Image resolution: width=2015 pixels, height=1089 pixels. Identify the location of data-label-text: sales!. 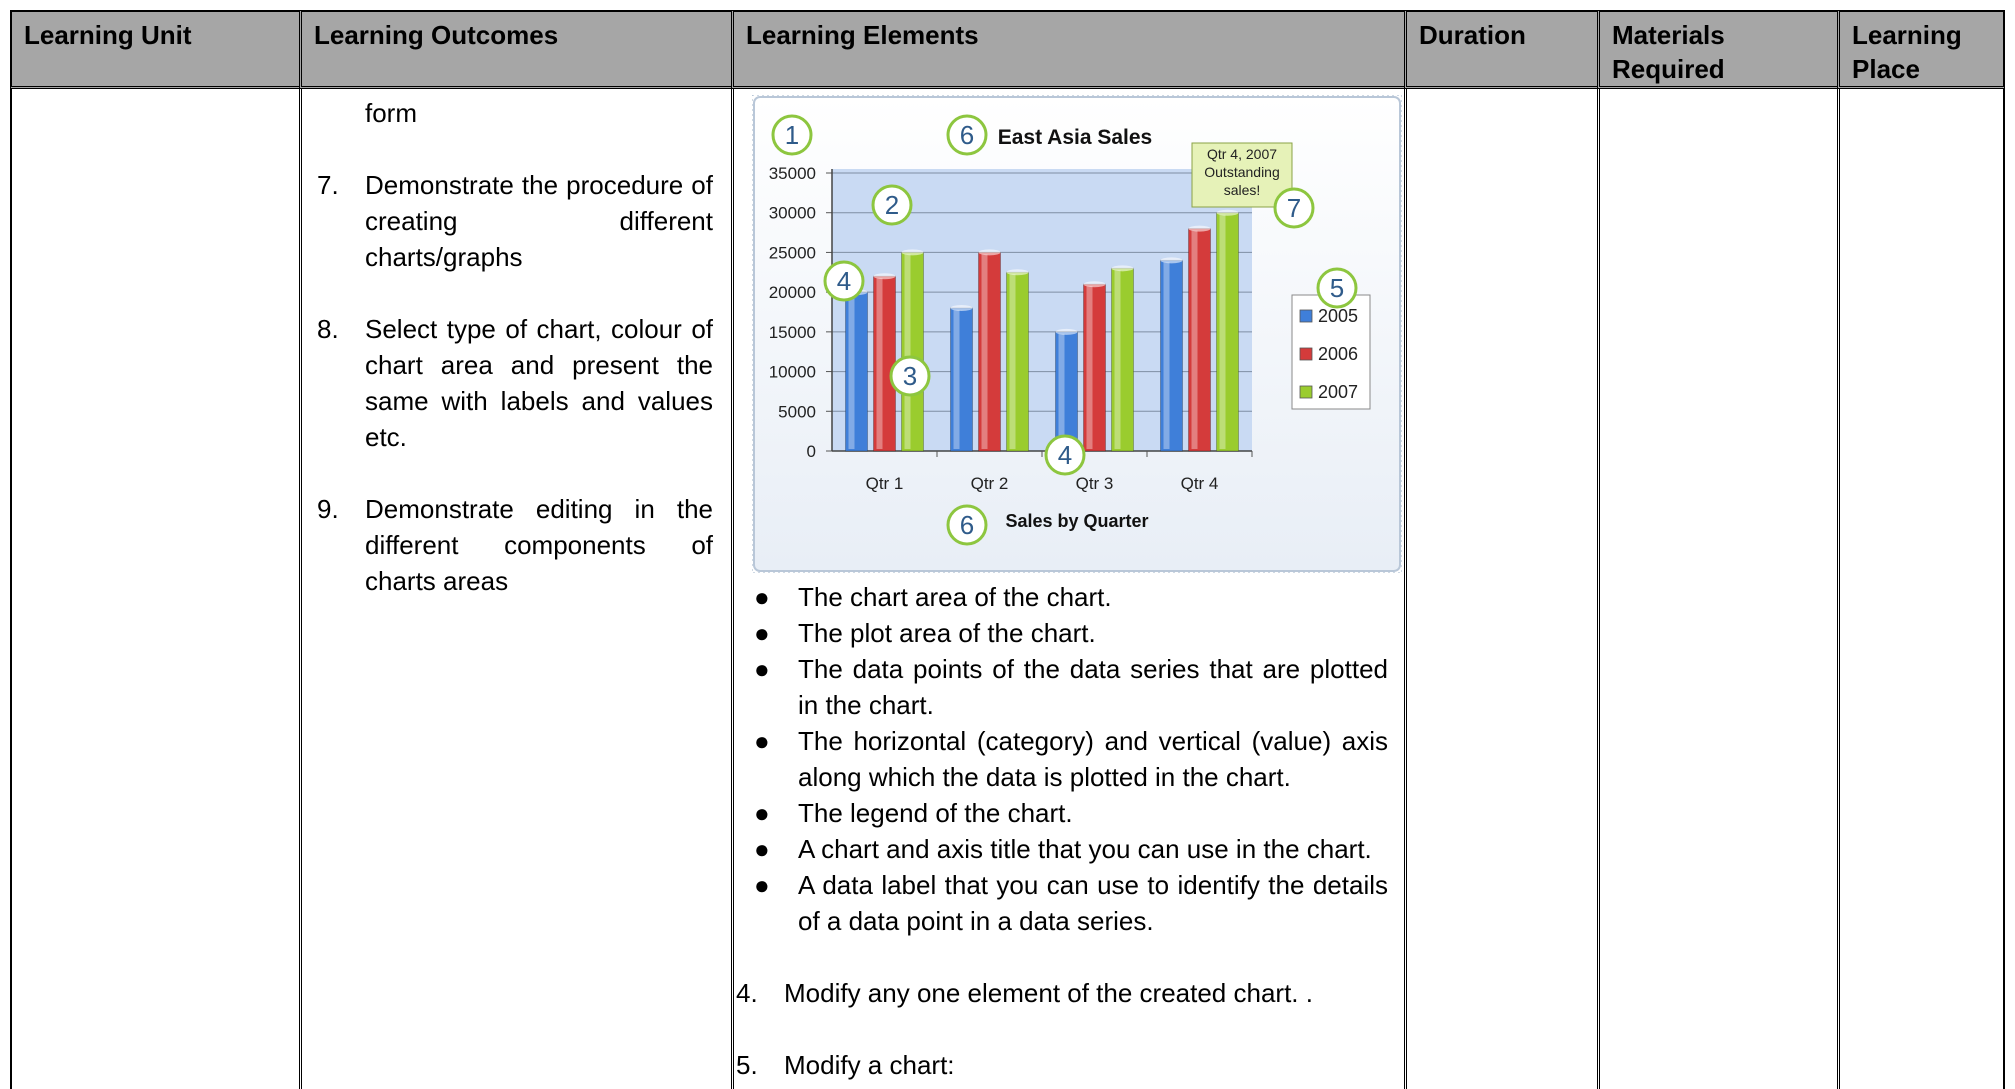
(1242, 190).